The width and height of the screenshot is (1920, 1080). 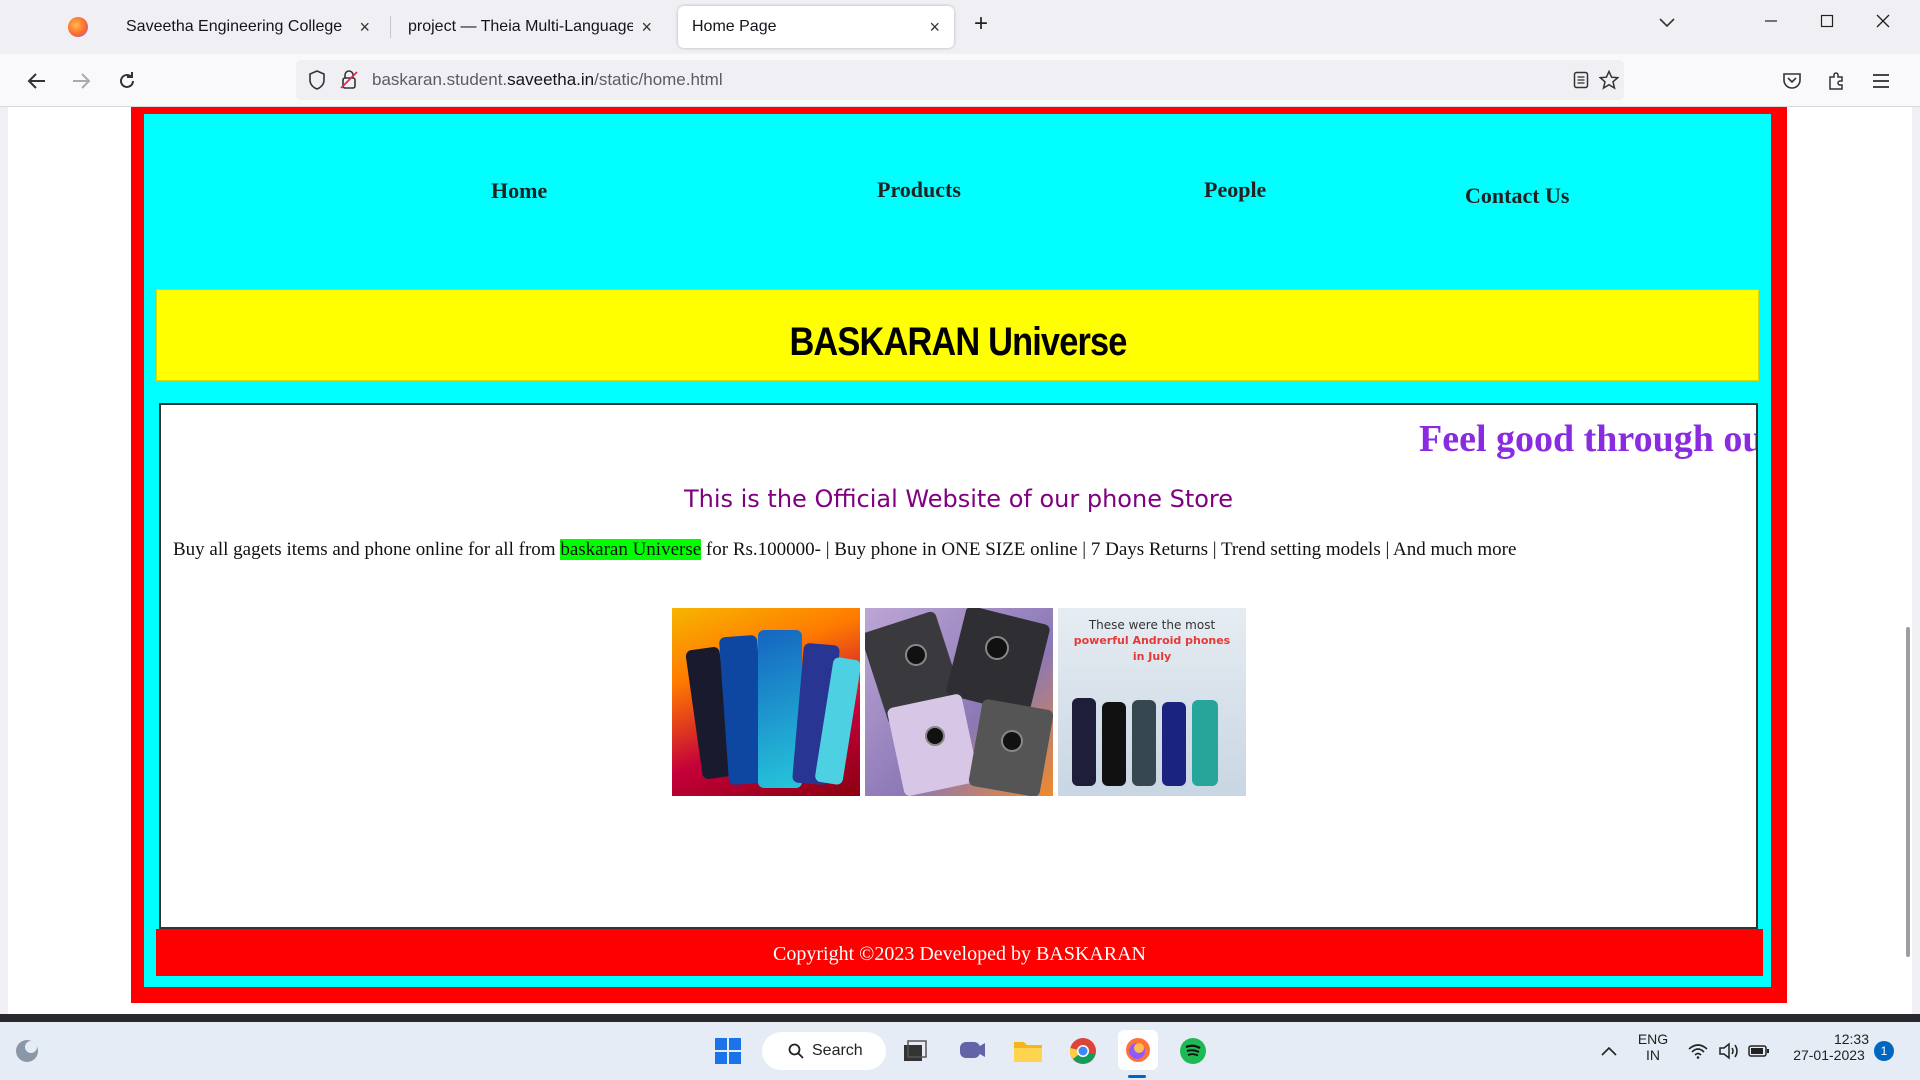 What do you see at coordinates (734, 26) in the screenshot?
I see `tab-label: Home Page` at bounding box center [734, 26].